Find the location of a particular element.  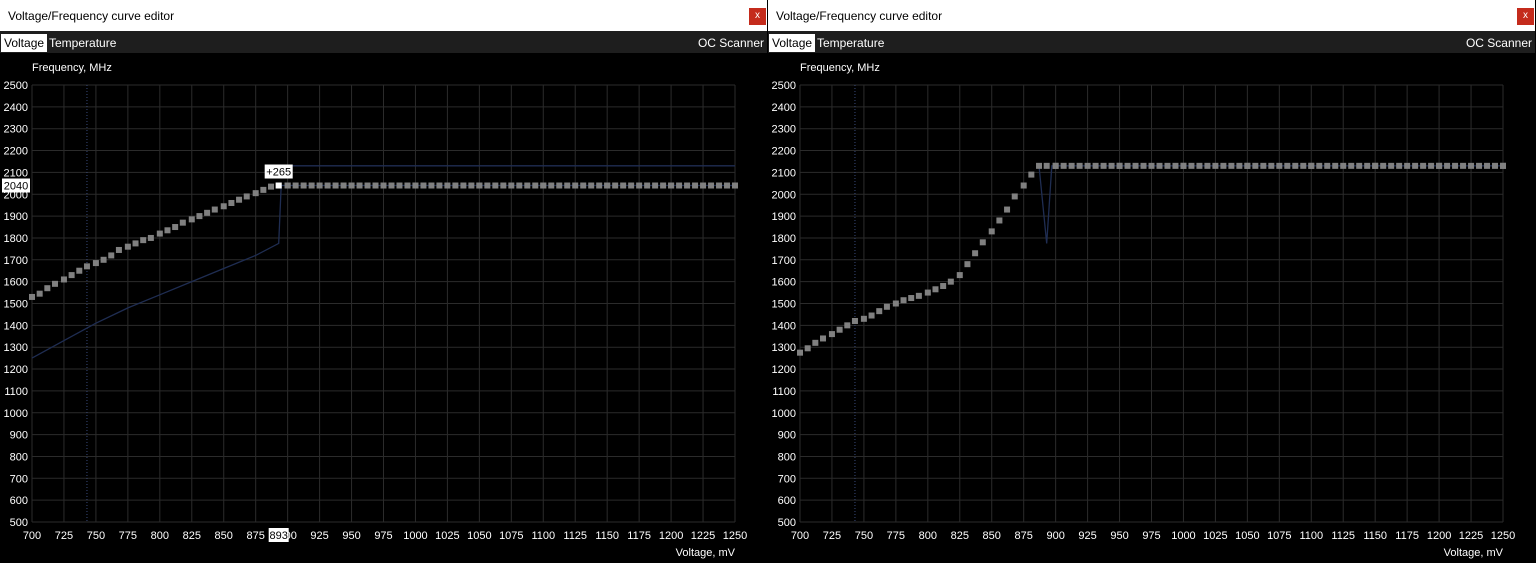

x-tick-label: 1025 is located at coordinates (1215, 536).